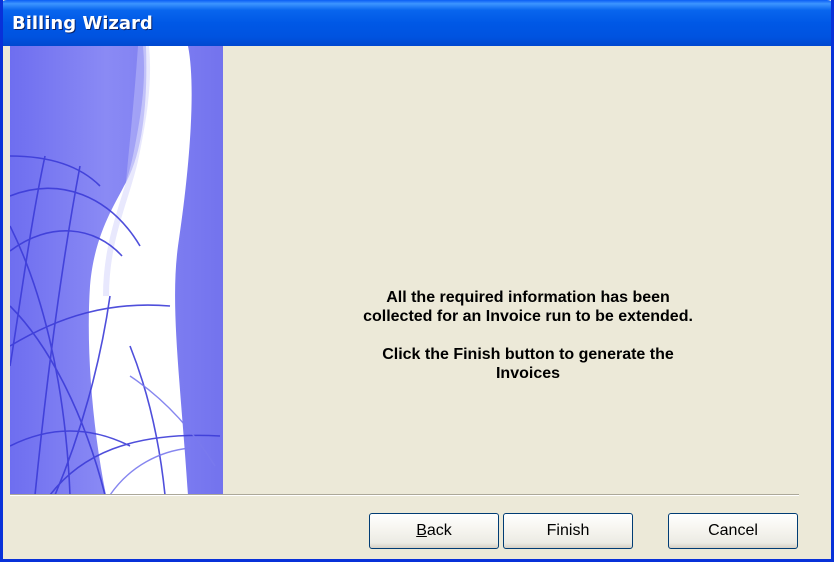 This screenshot has height=562, width=834. Describe the element at coordinates (404, 495) in the screenshot. I see `button-separator` at that location.